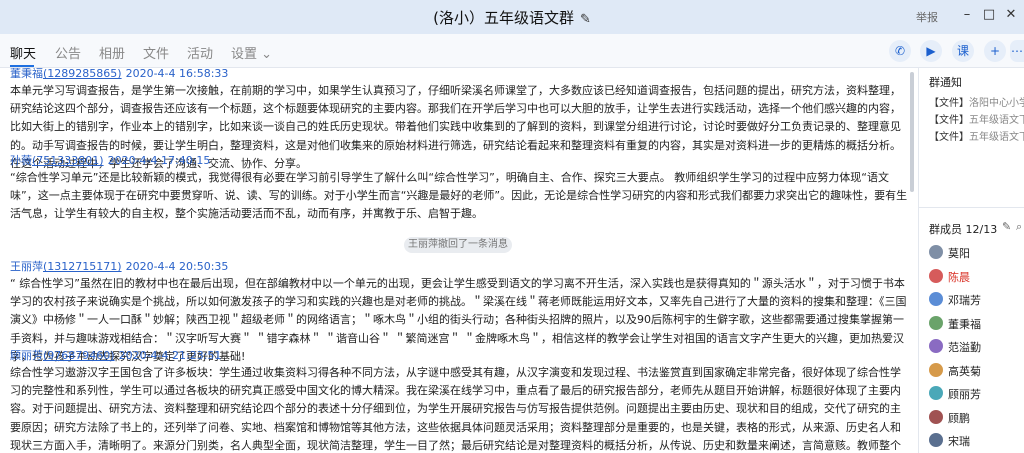 This screenshot has height=453, width=1024. Describe the element at coordinates (976, 417) in the screenshot. I see `member-item: 顾鹏` at that location.